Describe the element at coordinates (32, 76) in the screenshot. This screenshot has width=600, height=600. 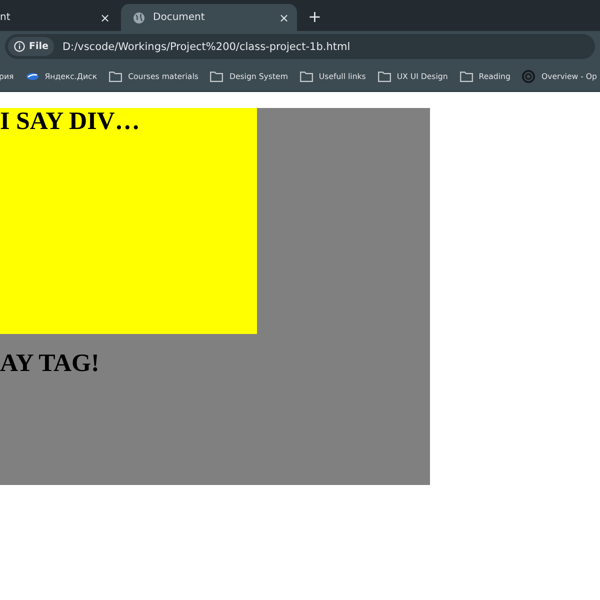
I see `disk-icon` at that location.